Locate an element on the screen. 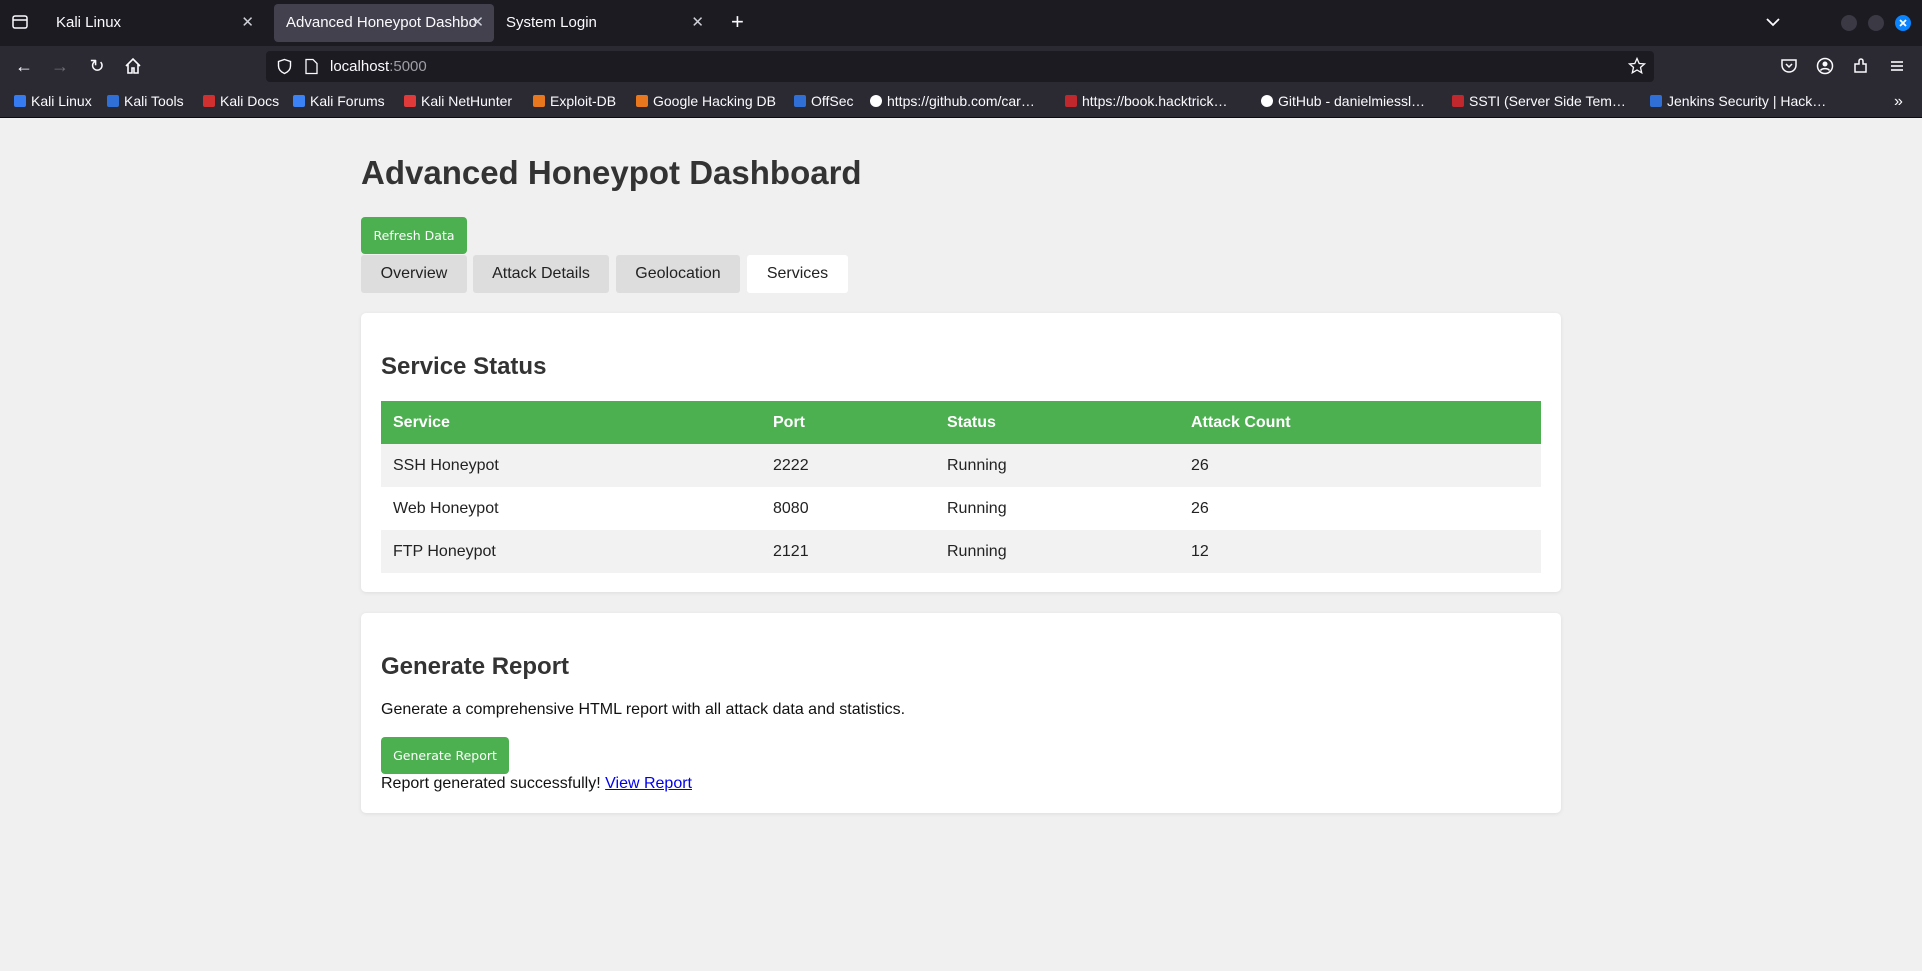 The height and width of the screenshot is (971, 1922). table-row: SSH Honeypot 2222 Running 26 is located at coordinates (961, 465).